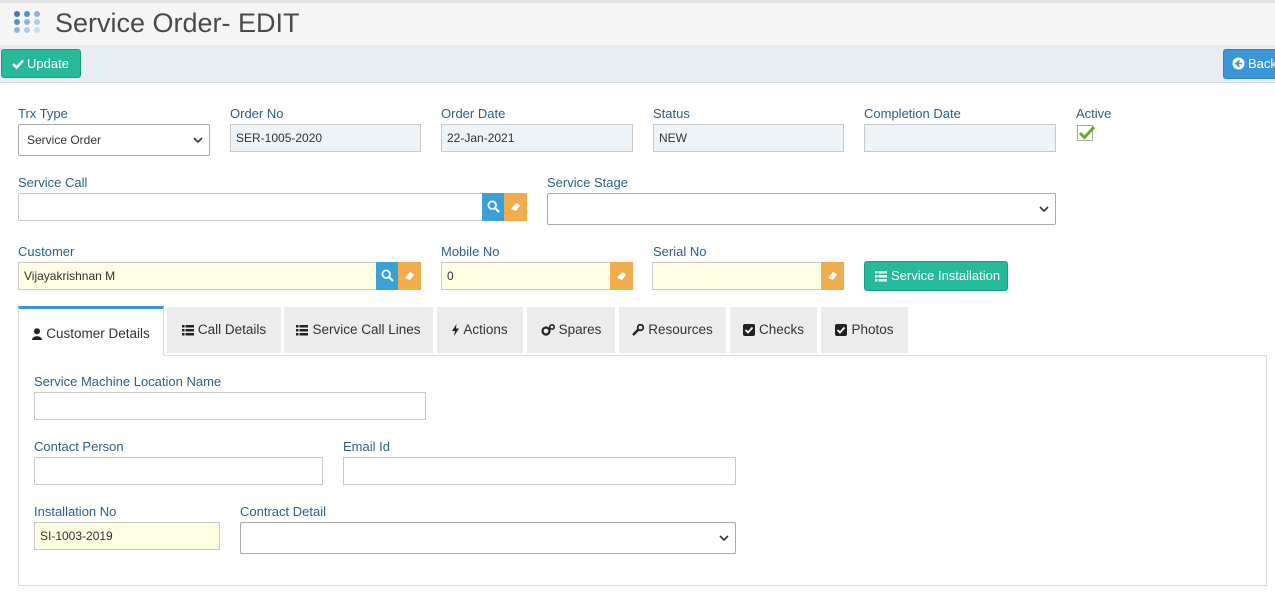 The height and width of the screenshot is (594, 1275). I want to click on service-stage-select, so click(801, 209).